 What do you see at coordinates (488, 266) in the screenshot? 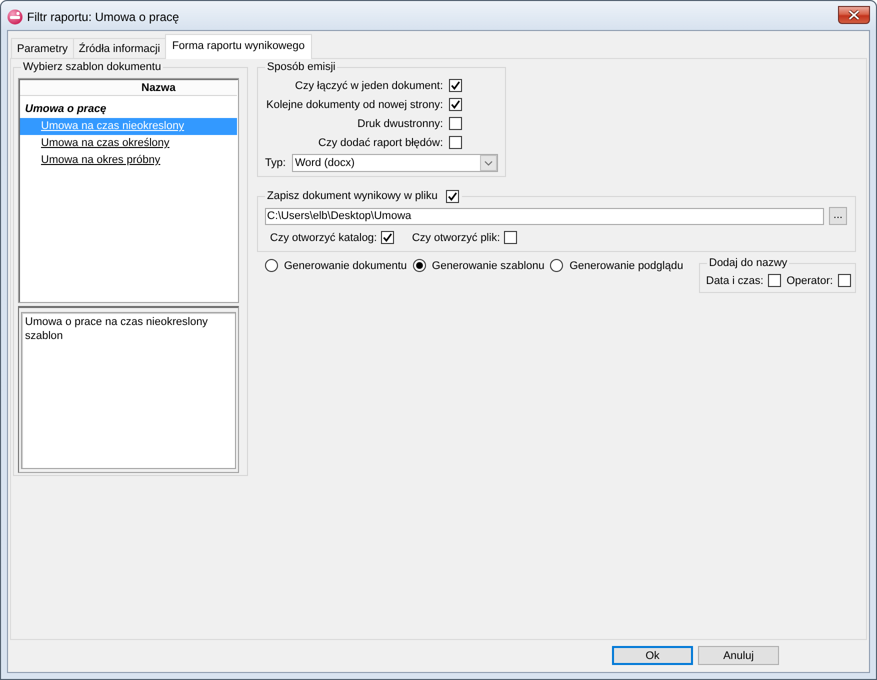
I see `radio-label: Generowanie szablonu` at bounding box center [488, 266].